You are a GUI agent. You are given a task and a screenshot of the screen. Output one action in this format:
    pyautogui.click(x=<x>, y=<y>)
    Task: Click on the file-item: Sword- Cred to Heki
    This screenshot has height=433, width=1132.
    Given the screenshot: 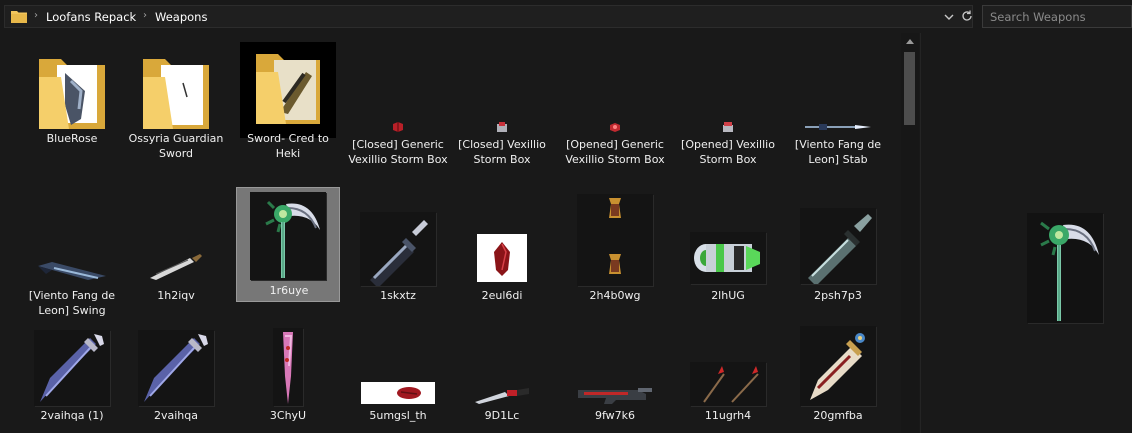 What is the action you would take?
    pyautogui.click(x=288, y=103)
    